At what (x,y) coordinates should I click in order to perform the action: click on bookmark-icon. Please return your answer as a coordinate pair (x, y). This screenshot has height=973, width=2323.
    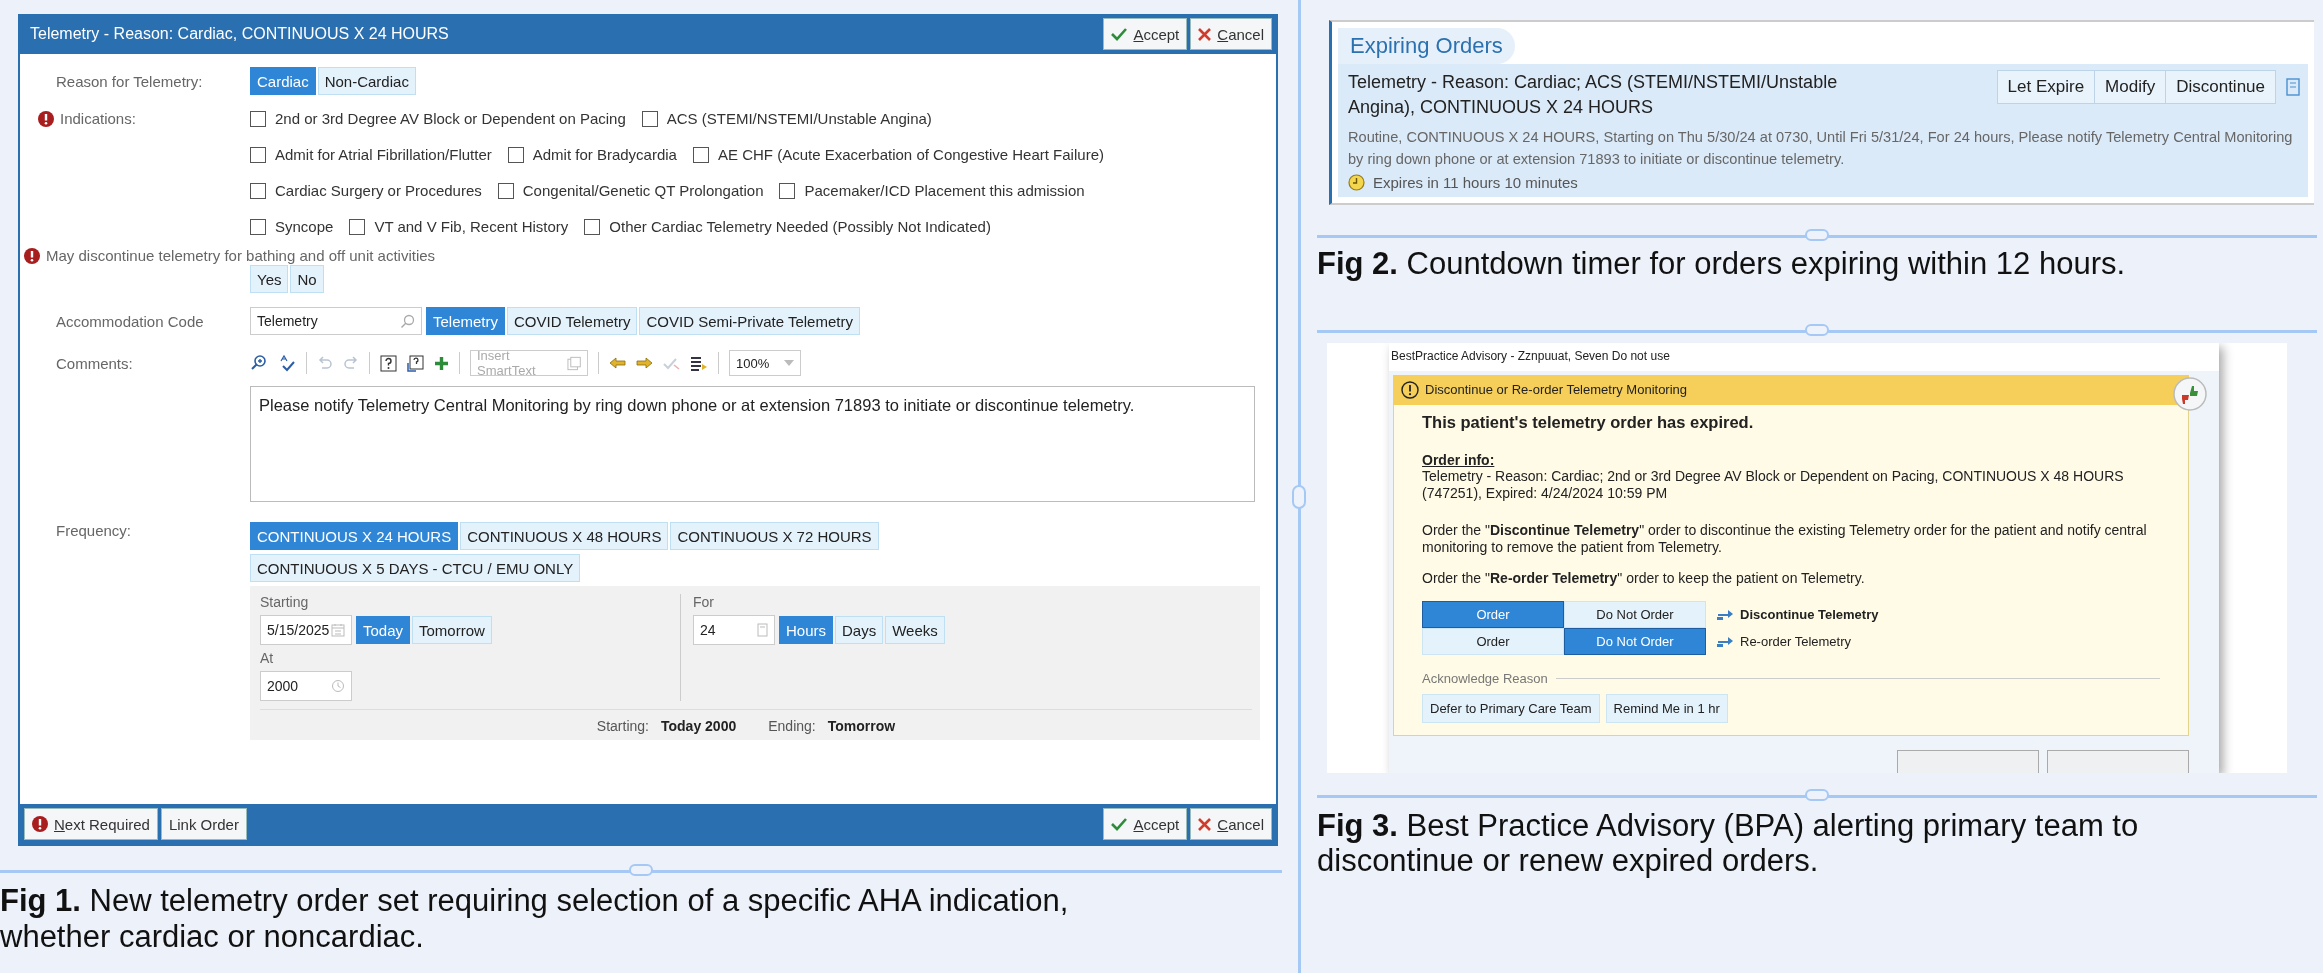
    Looking at the image, I should click on (2293, 87).